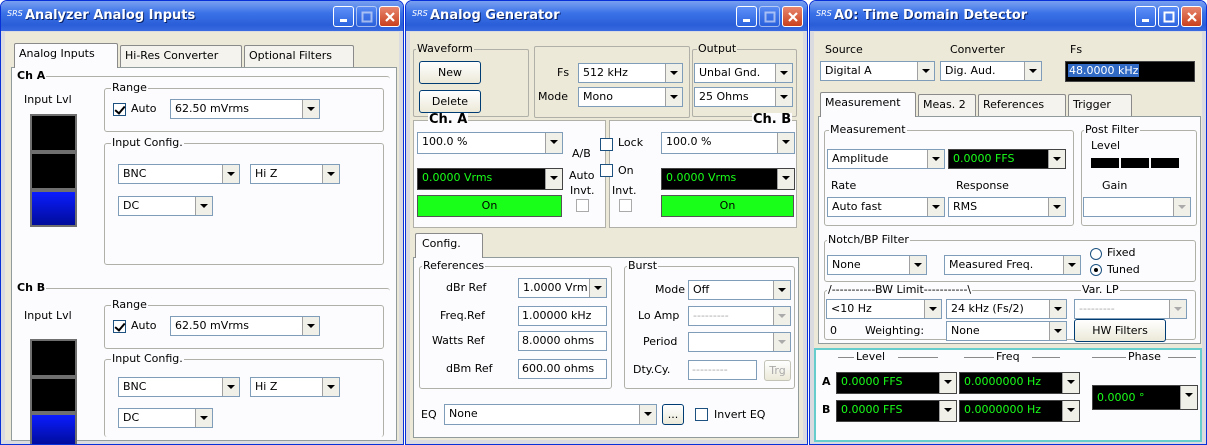  I want to click on source-select: Digital A, so click(877, 71).